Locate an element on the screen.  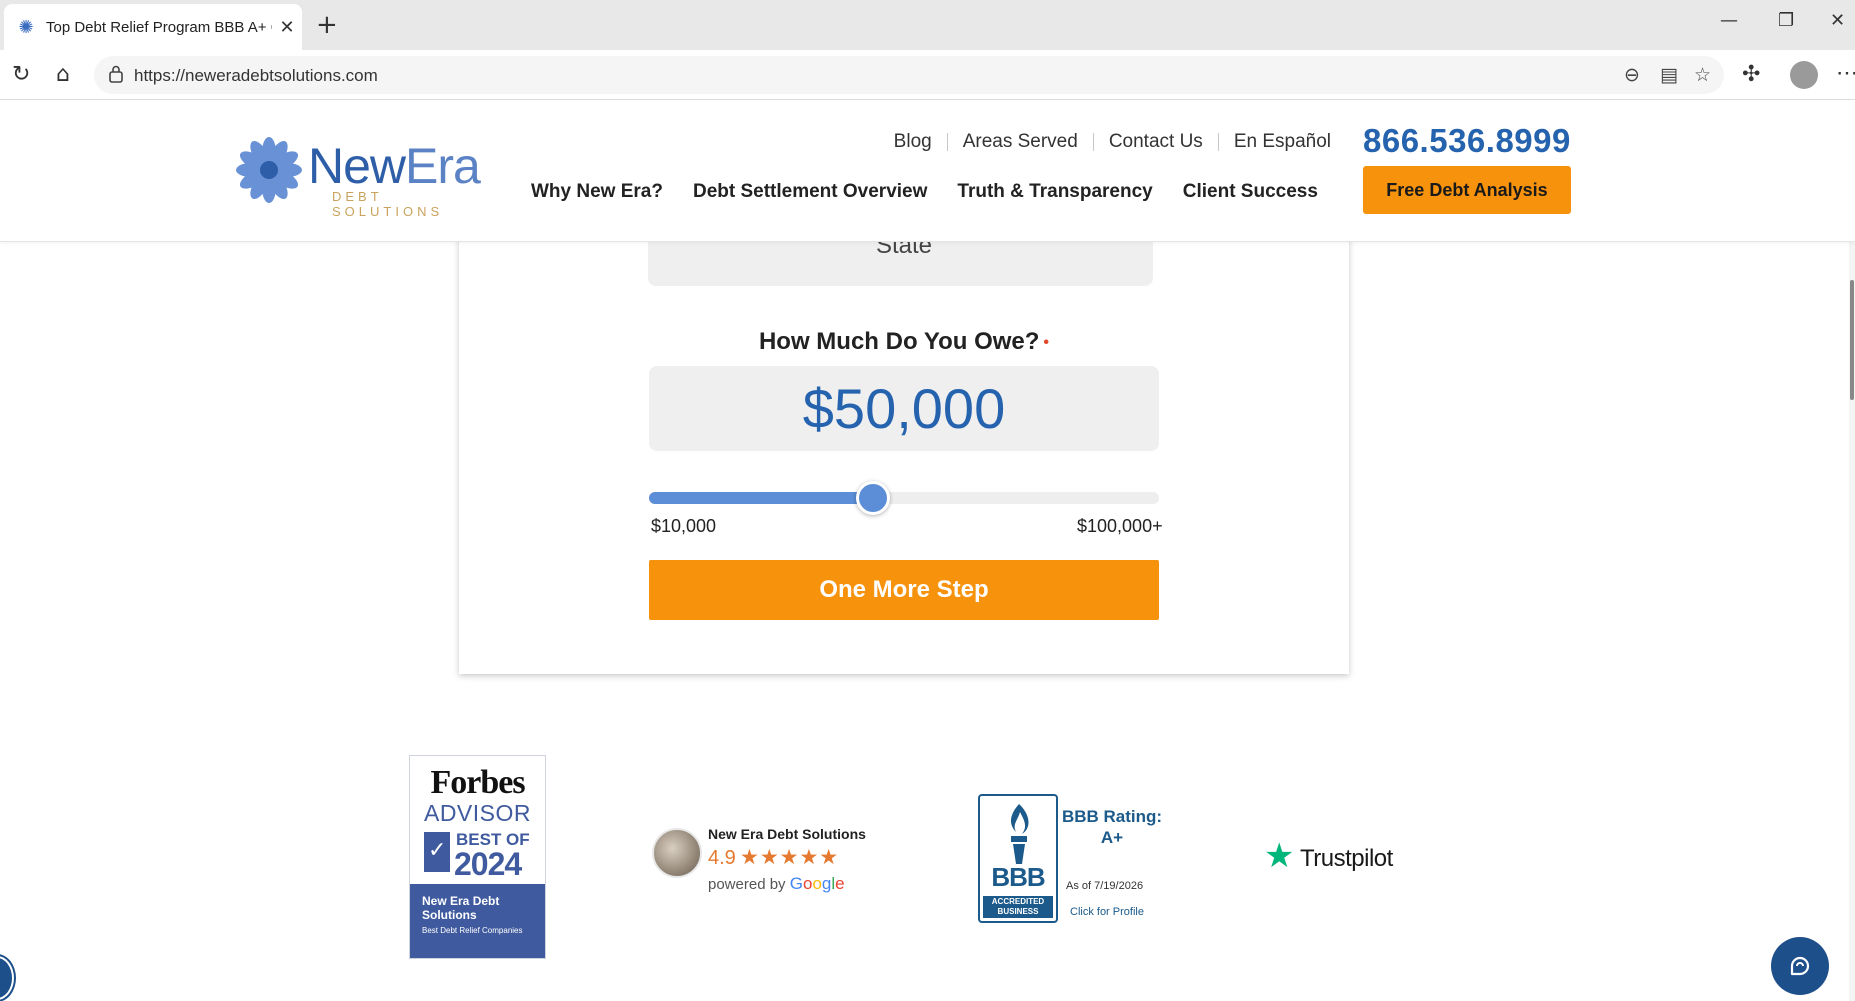
bbb-letters: BBB is located at coordinates (1018, 877).